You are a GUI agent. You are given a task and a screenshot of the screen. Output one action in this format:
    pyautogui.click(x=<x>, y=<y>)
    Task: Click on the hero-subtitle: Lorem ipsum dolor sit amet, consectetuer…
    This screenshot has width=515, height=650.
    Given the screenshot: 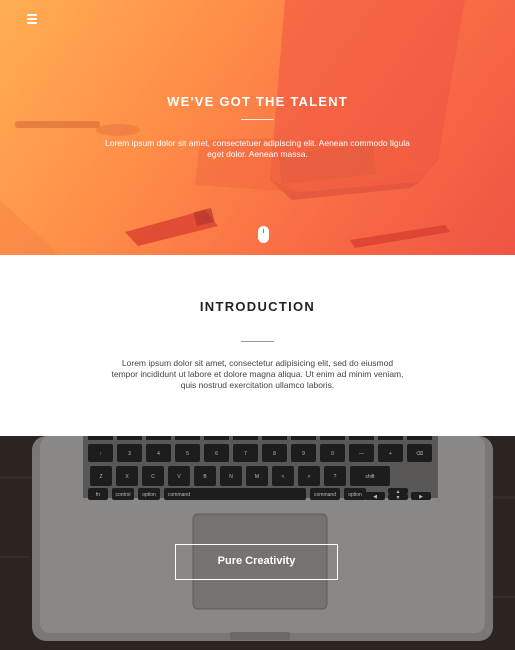 What is the action you would take?
    pyautogui.click(x=257, y=148)
    